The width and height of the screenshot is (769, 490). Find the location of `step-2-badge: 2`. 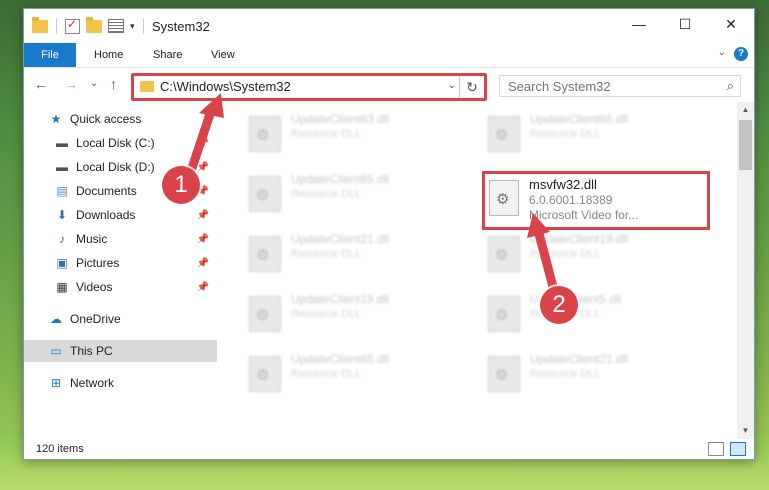

step-2-badge: 2 is located at coordinates (559, 305).